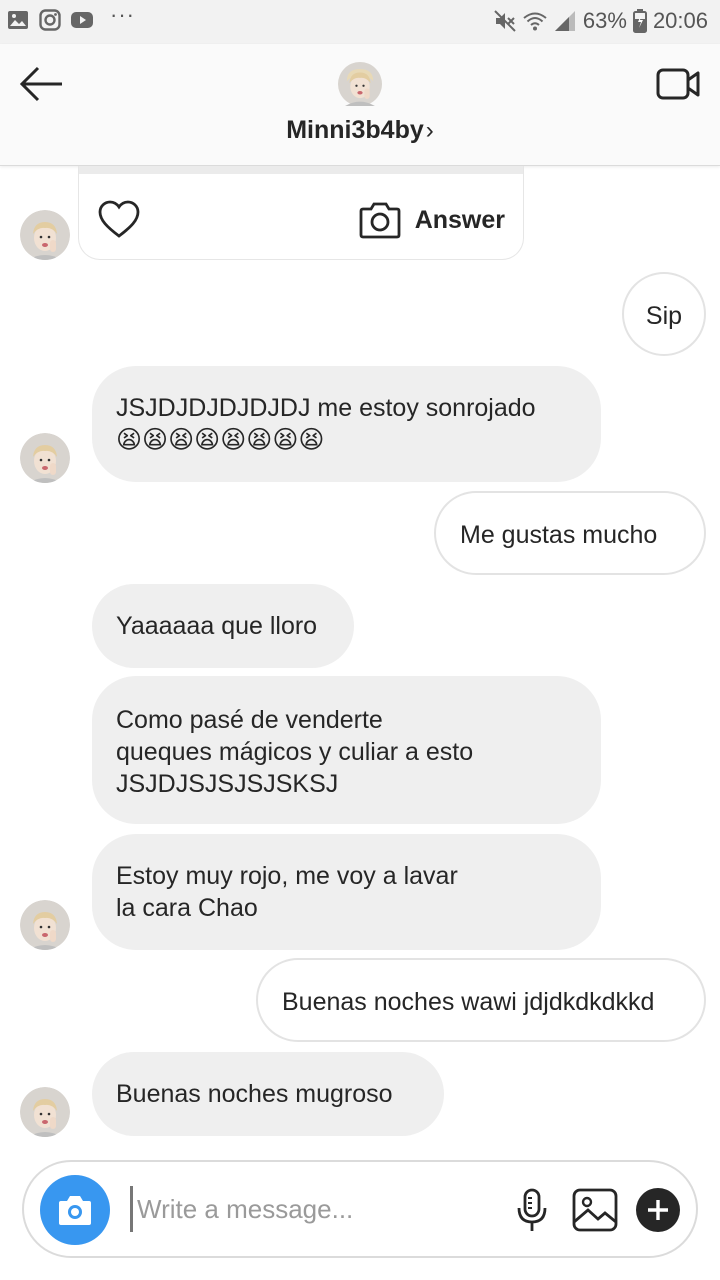 This screenshot has width=720, height=1280. Describe the element at coordinates (604, 20) in the screenshot. I see `battery-percent: 63%` at that location.